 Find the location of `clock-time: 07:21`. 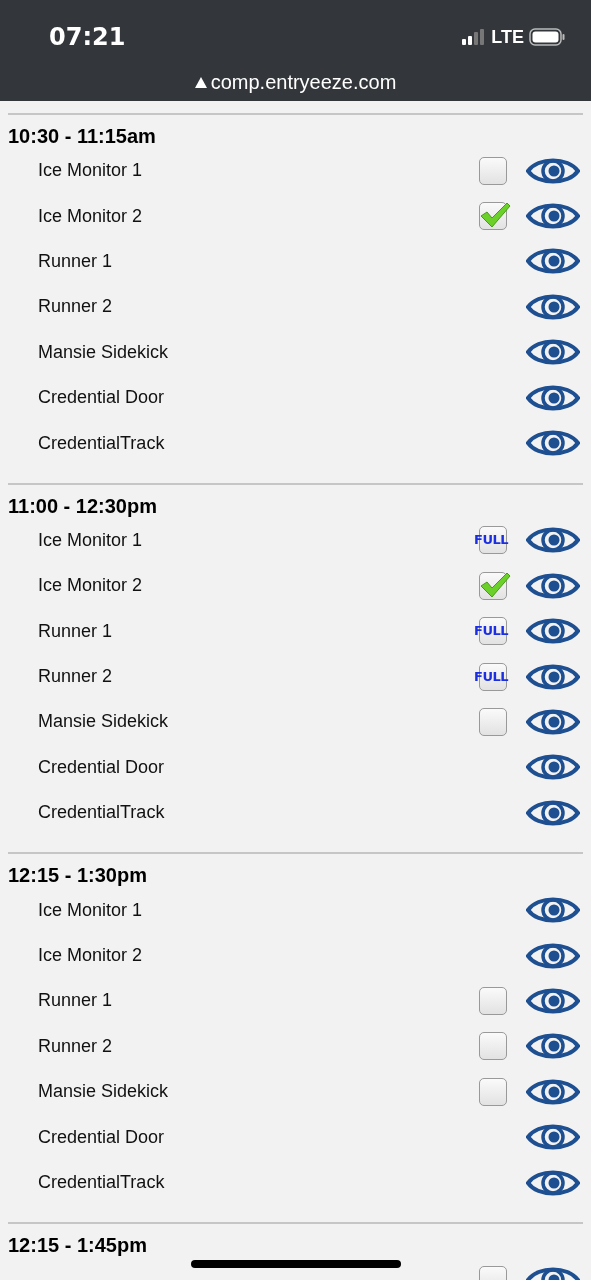

clock-time: 07:21 is located at coordinates (87, 37).